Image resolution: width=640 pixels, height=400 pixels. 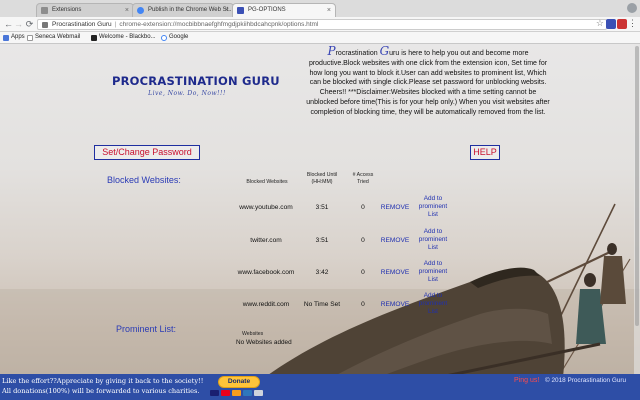 I want to click on tab-extensions: Extensions ×, so click(x=85, y=10).